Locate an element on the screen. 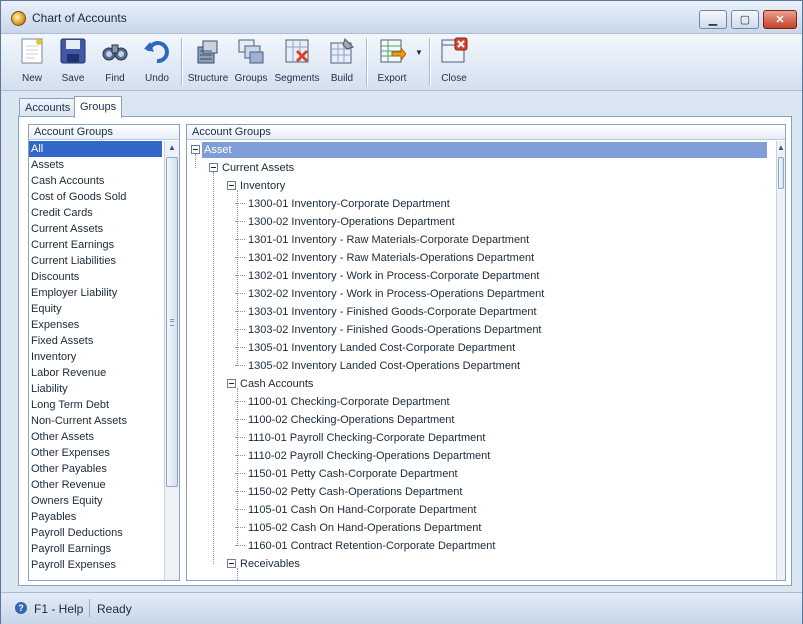 Image resolution: width=803 pixels, height=624 pixels. list-item: Inventory is located at coordinates (95, 357).